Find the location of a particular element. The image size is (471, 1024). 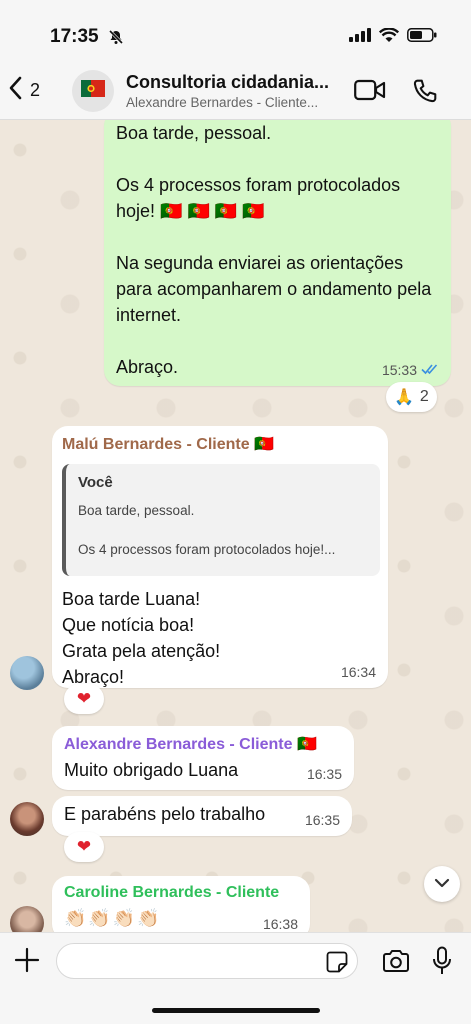

silent-bell-icon is located at coordinates (116, 39).